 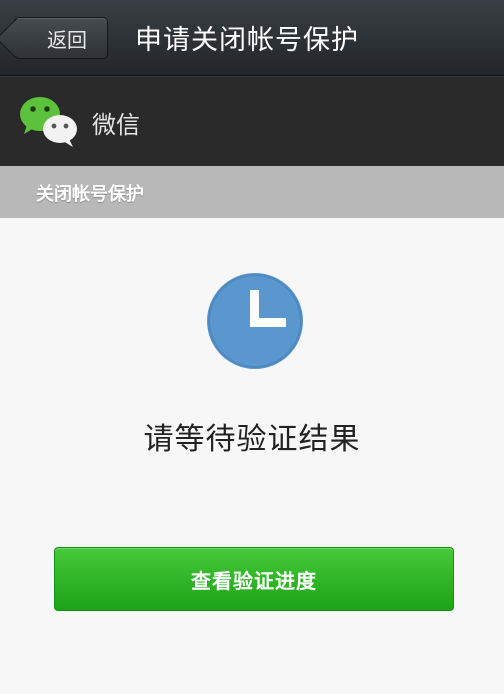 I want to click on wechat-logo-icon, so click(x=48, y=122).